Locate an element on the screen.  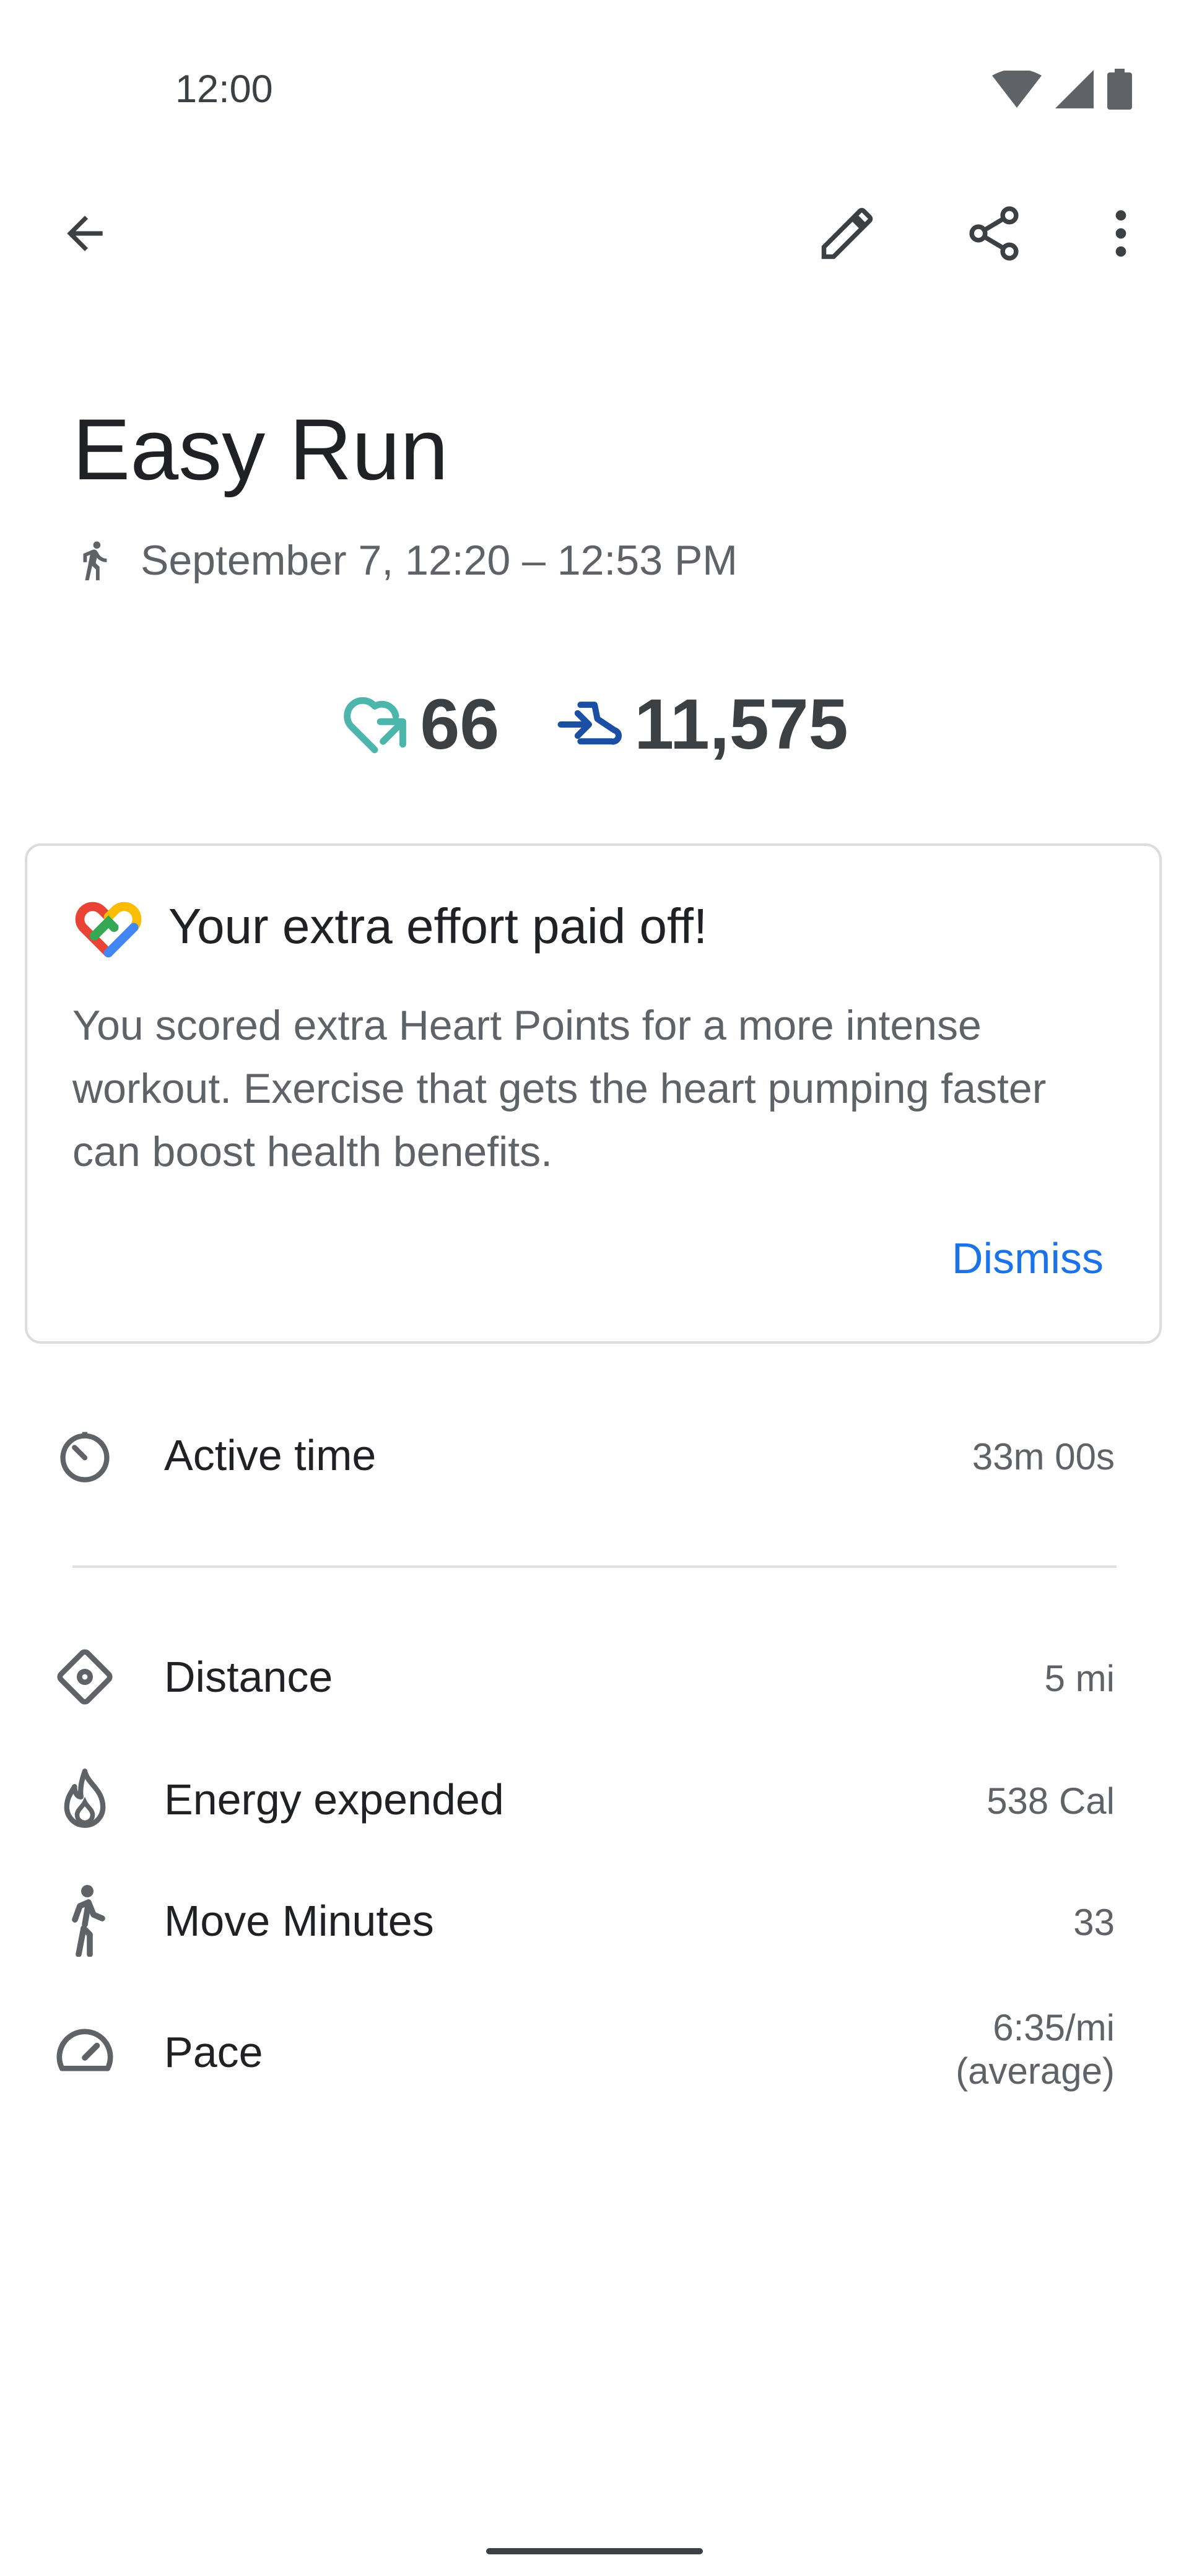
more-options-button is located at coordinates (1121, 233).